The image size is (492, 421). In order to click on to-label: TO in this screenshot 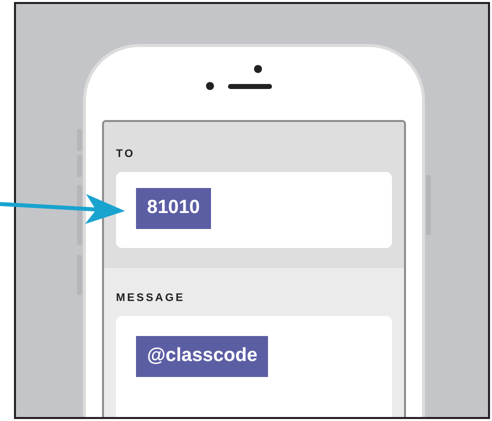, I will do `click(126, 154)`.